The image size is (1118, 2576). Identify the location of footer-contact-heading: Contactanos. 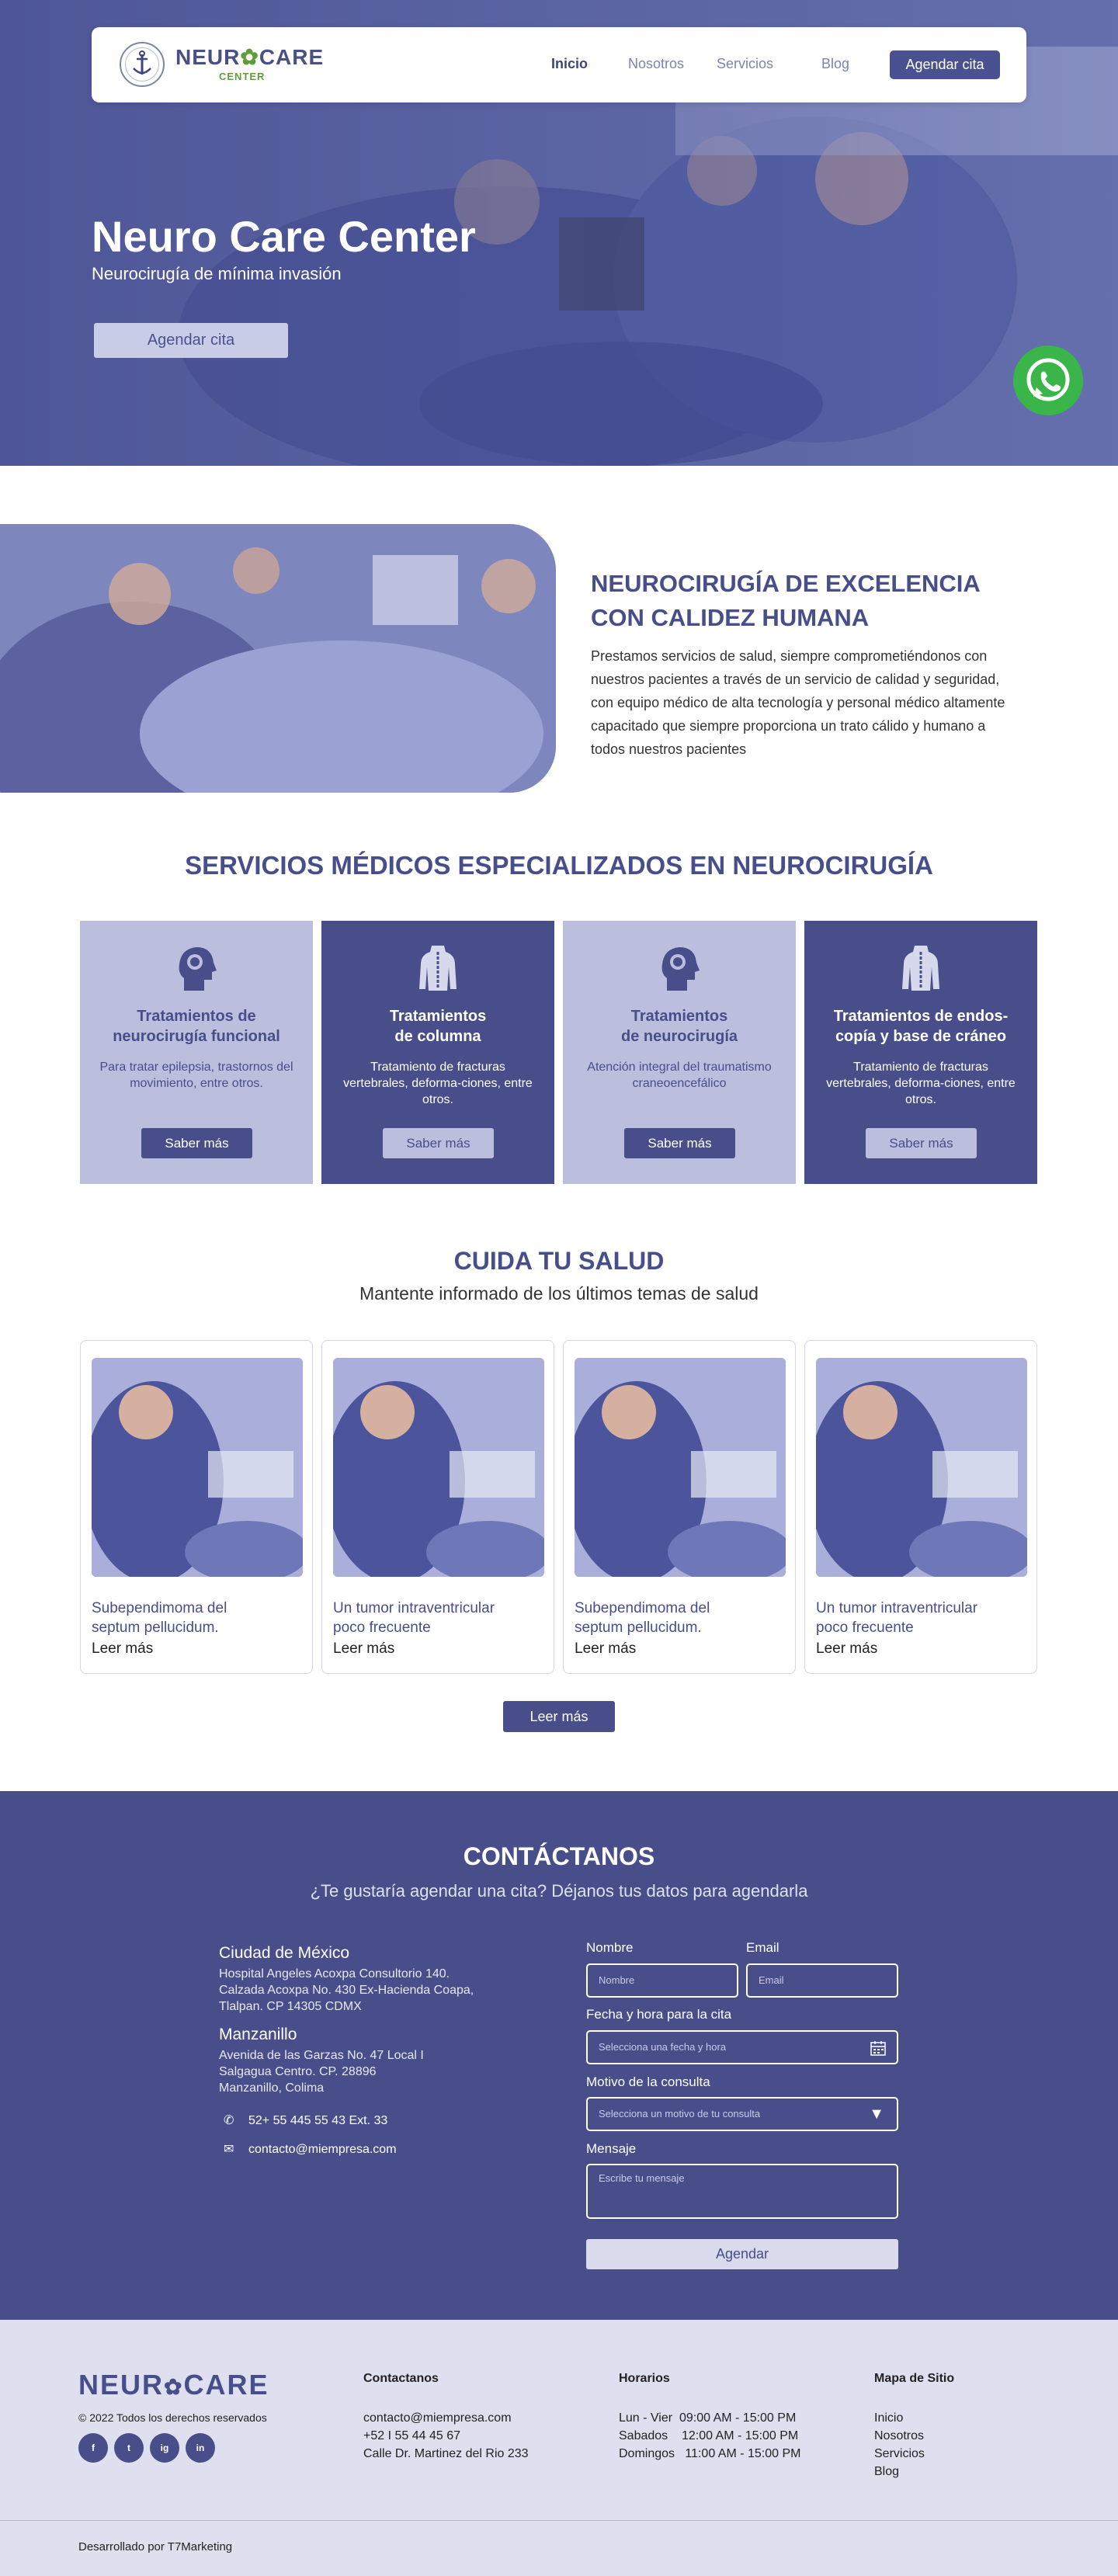
(401, 2378).